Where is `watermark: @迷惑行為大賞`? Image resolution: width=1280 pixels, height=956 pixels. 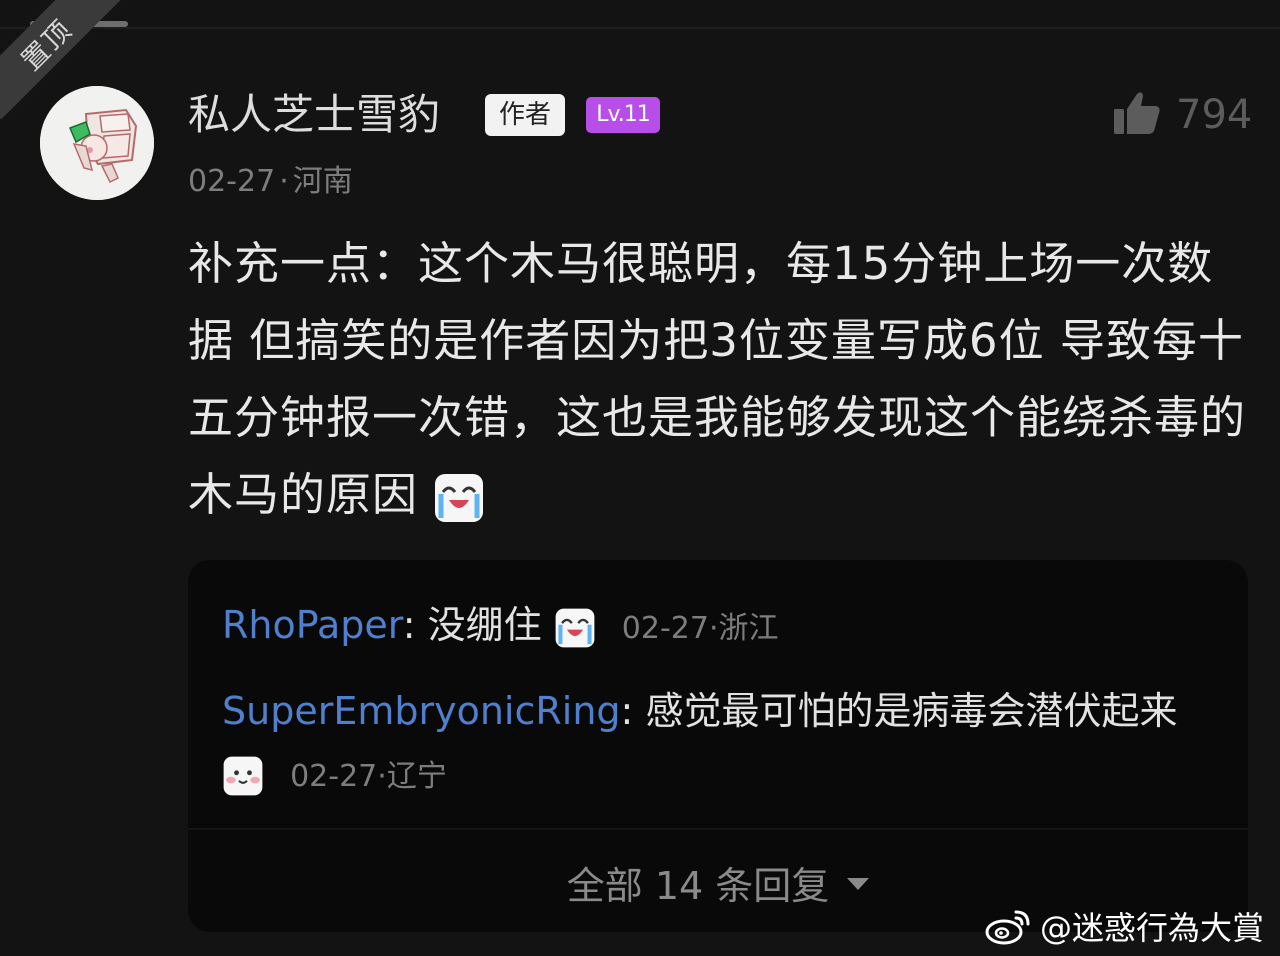 watermark: @迷惑行為大賞 is located at coordinates (1124, 926).